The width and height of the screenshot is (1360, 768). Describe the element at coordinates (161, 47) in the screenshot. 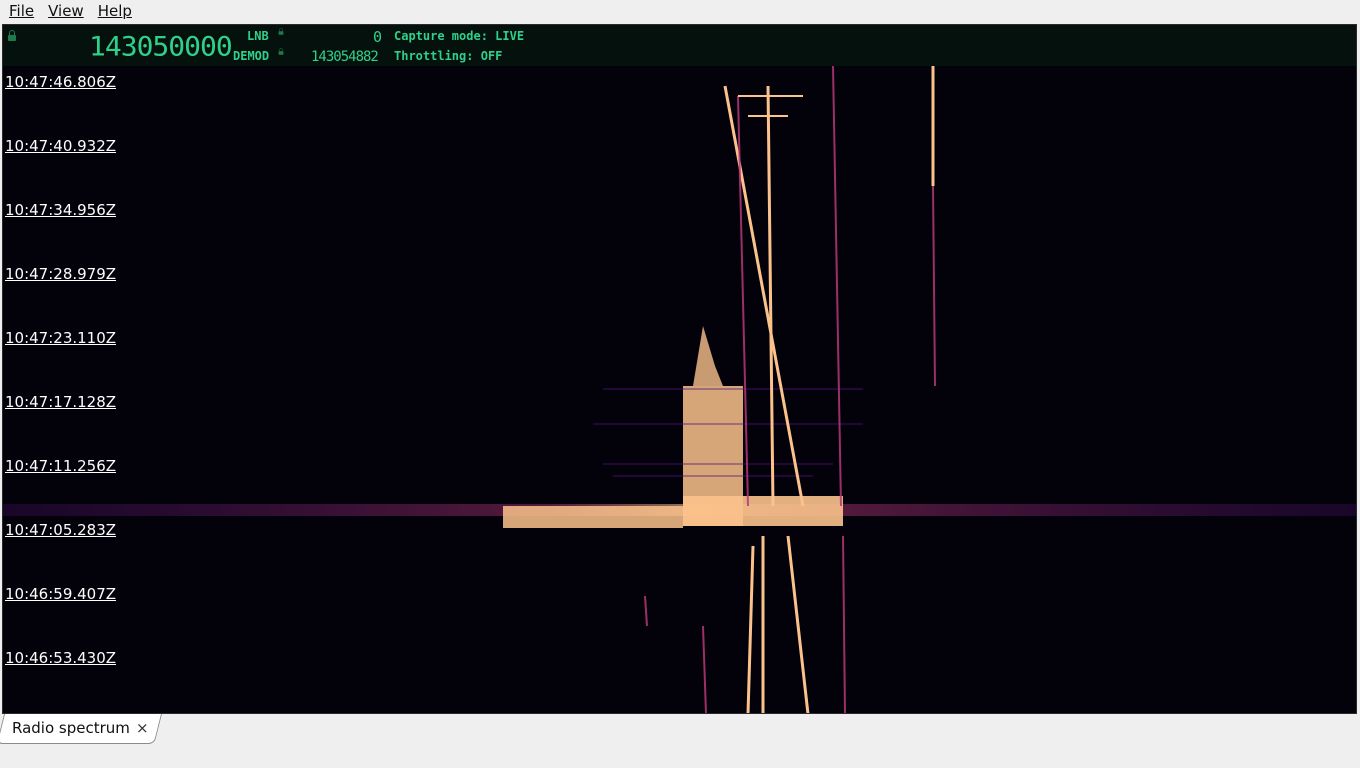

I see `center-frequency: 143050000` at that location.